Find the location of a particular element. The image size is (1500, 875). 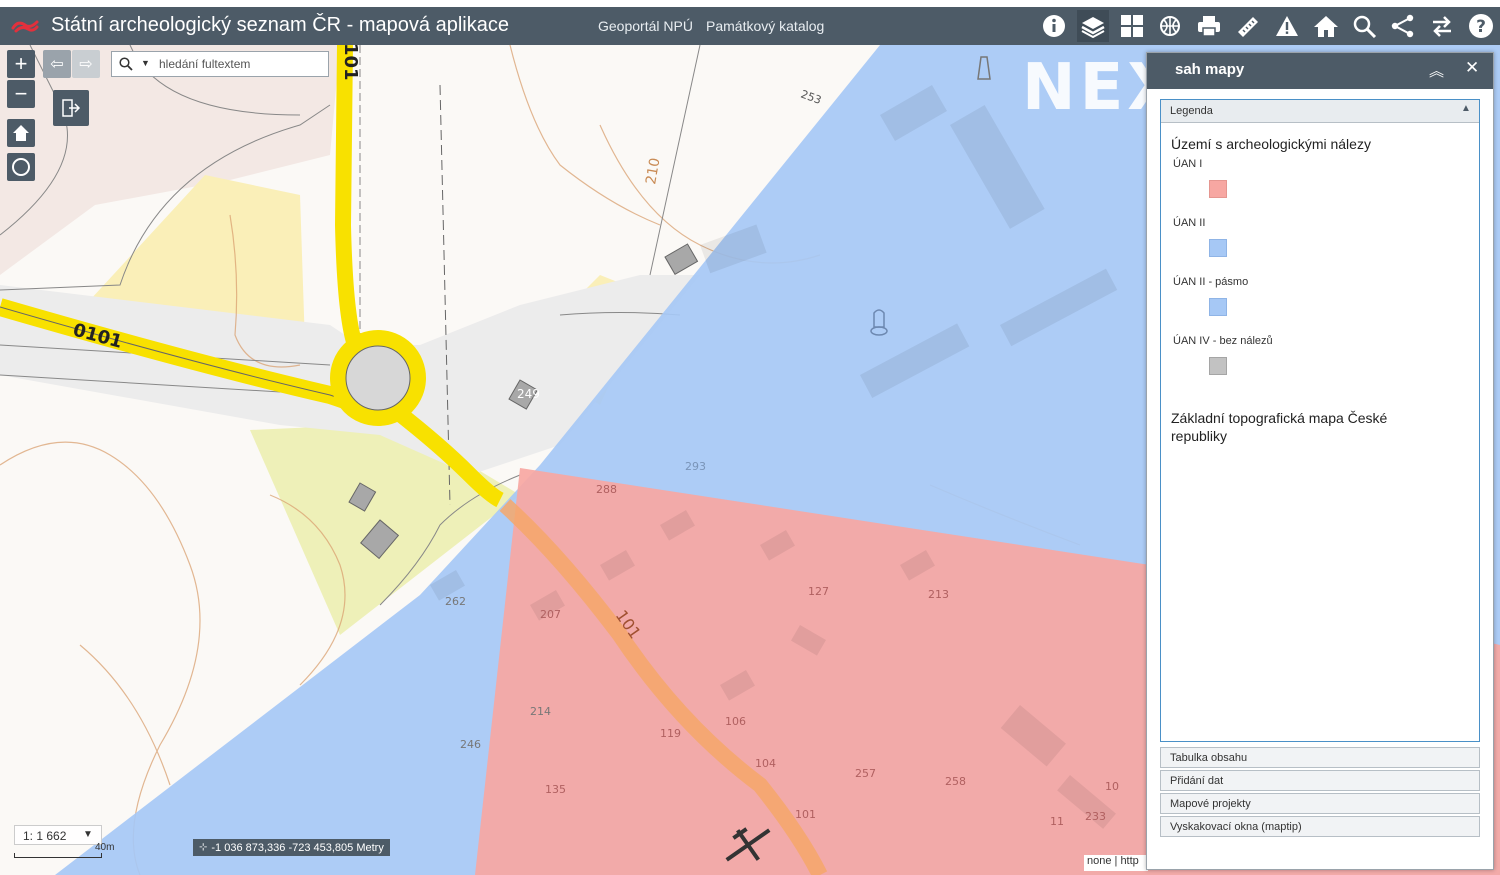

map-label-11: 11 is located at coordinates (1057, 821).